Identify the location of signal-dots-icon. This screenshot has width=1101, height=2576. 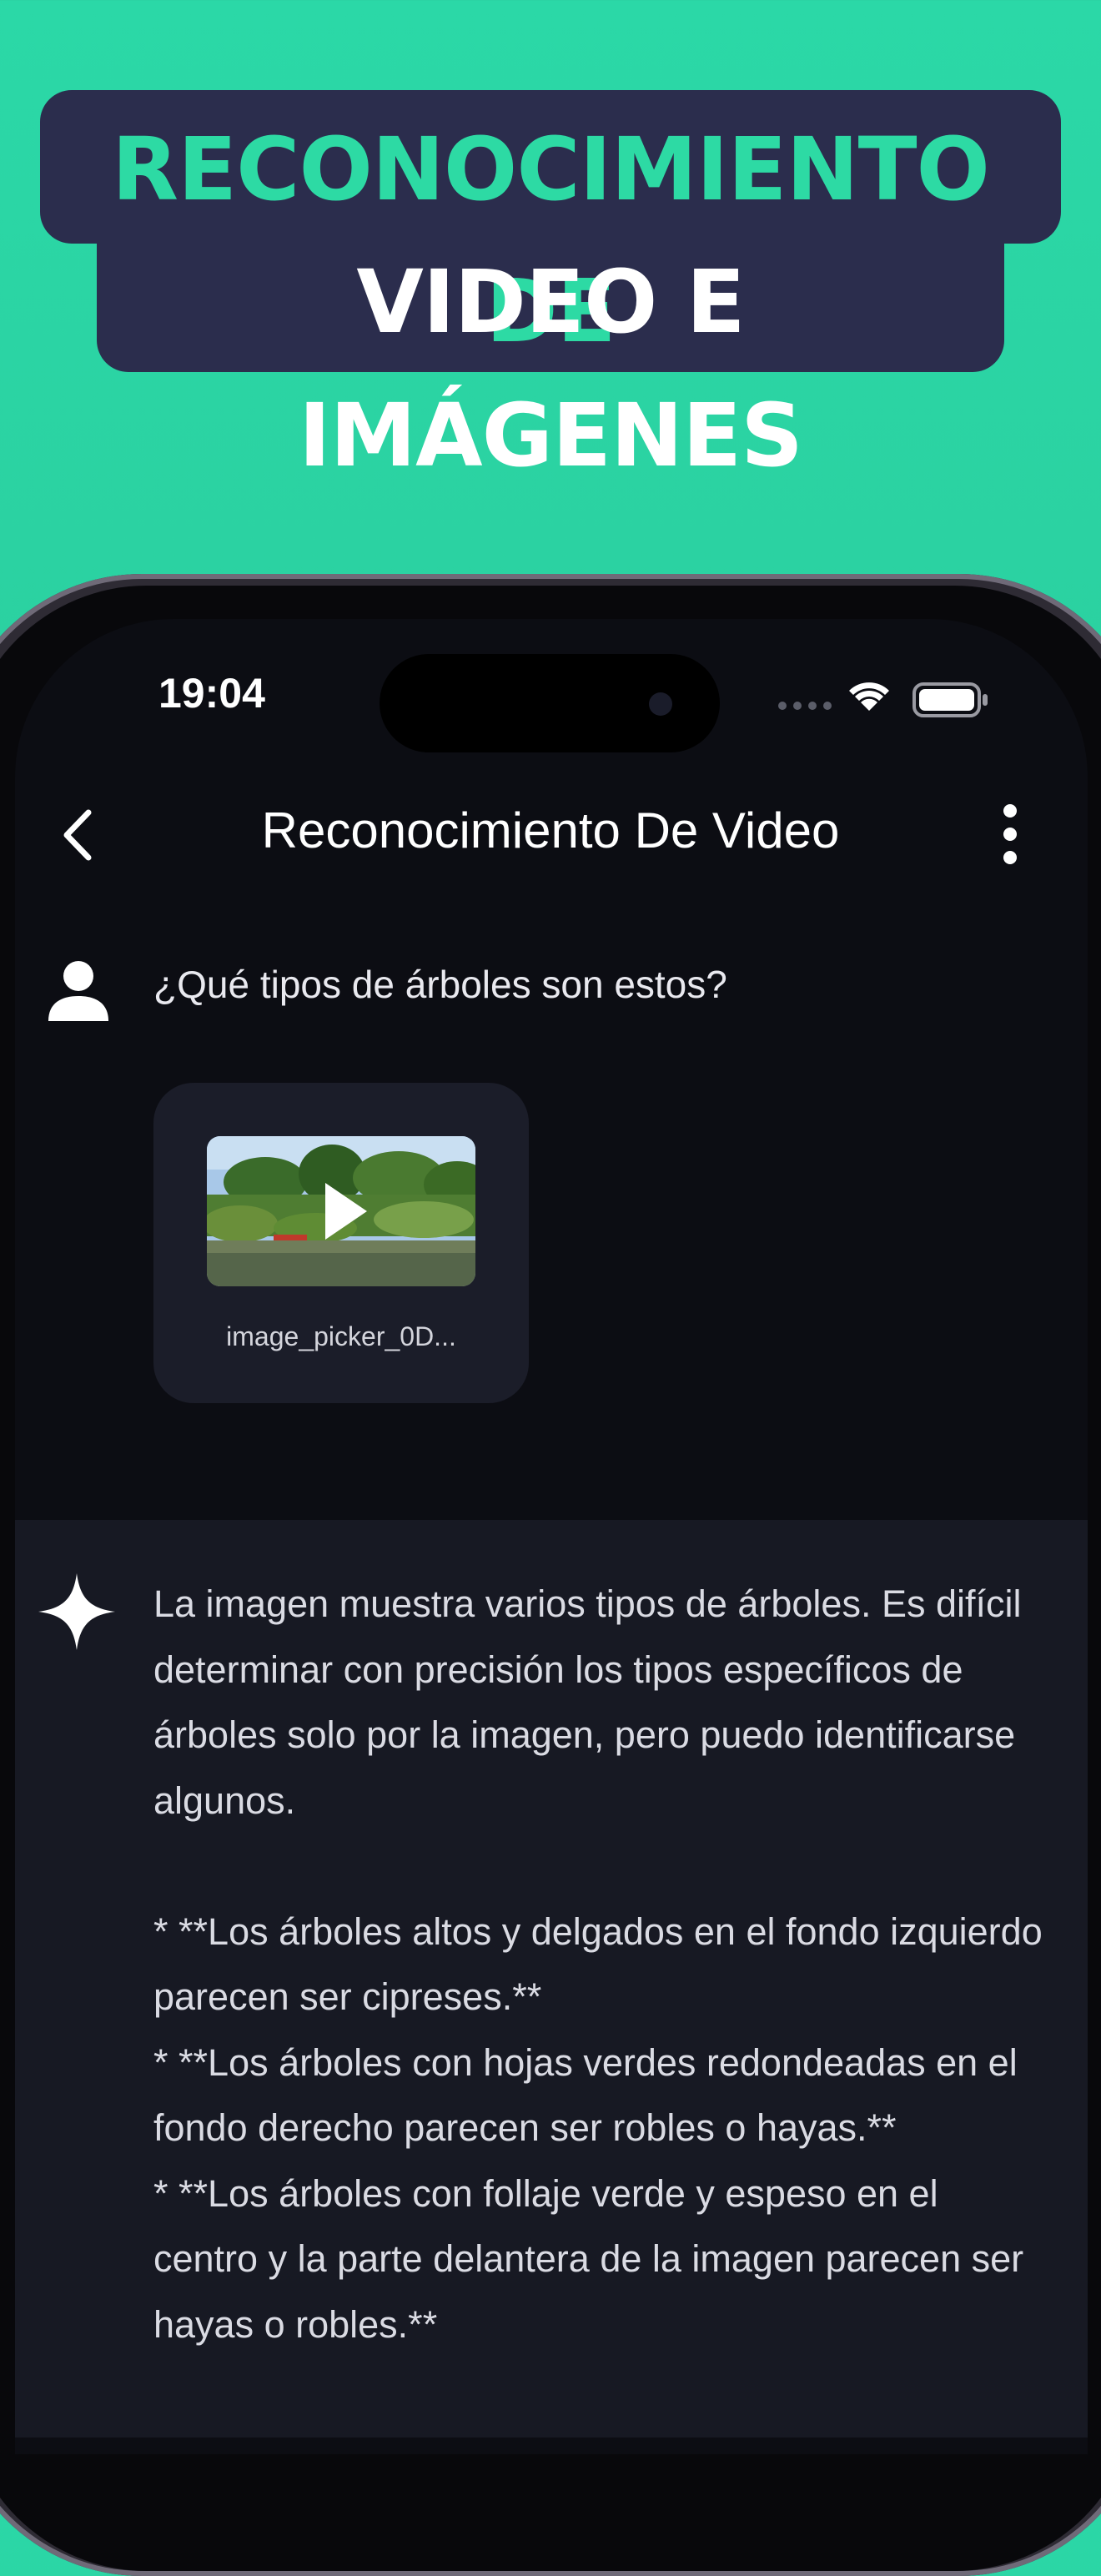
(805, 706).